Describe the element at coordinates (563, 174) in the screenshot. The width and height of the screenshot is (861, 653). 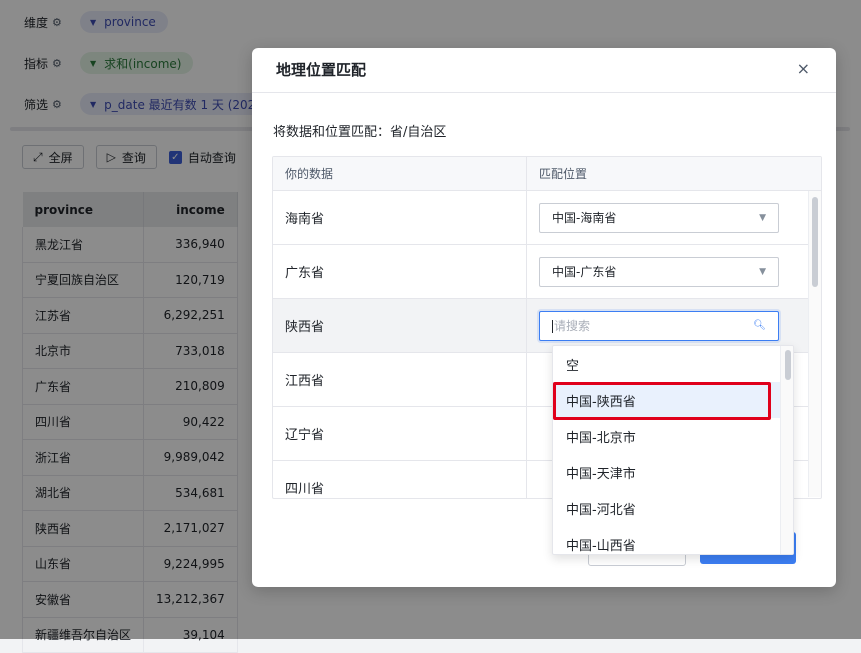
I see `column-header-match: 匹配位置` at that location.